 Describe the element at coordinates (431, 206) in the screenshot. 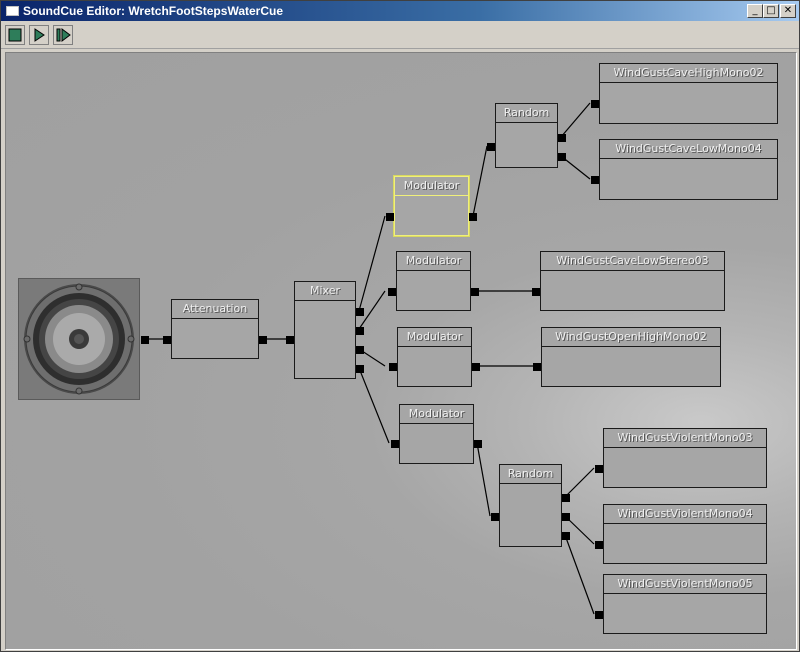

I see `modulator-node-1: Modulator` at that location.